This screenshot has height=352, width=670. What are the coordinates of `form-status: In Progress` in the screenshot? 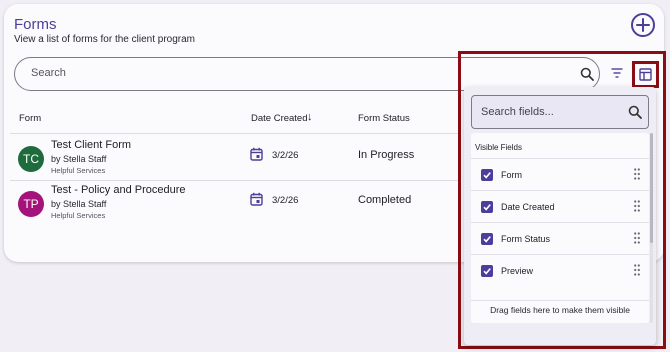 It's located at (386, 155).